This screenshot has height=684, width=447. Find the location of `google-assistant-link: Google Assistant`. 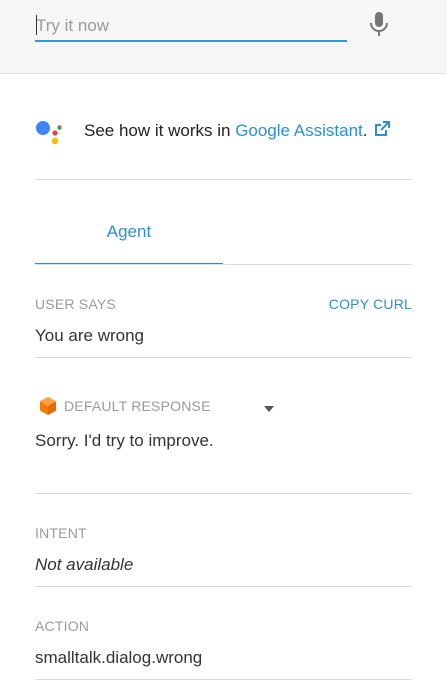

google-assistant-link: Google Assistant is located at coordinates (299, 130).